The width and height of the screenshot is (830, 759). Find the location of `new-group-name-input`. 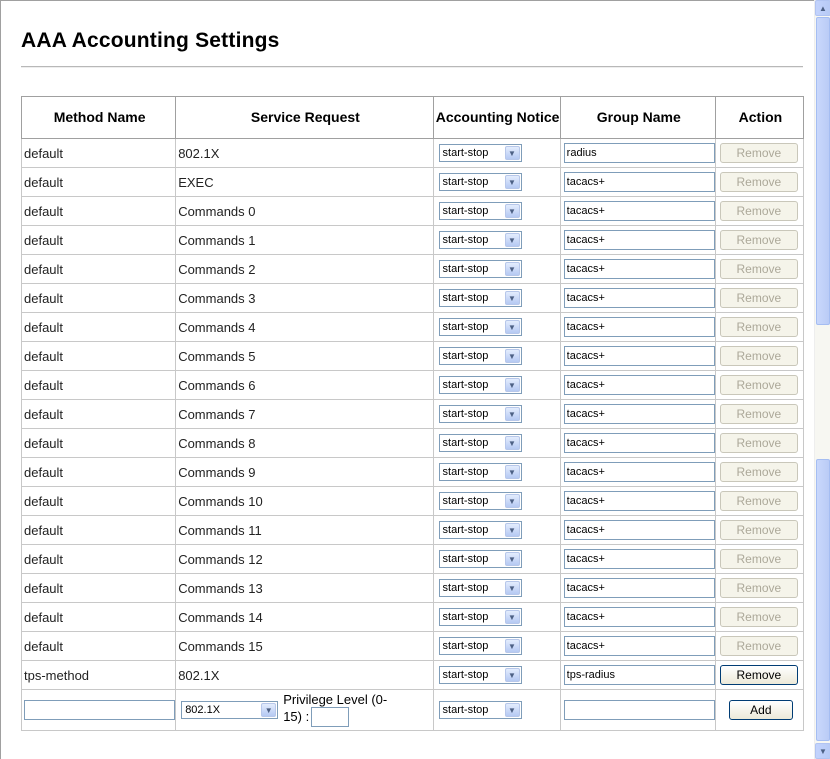

new-group-name-input is located at coordinates (639, 710).